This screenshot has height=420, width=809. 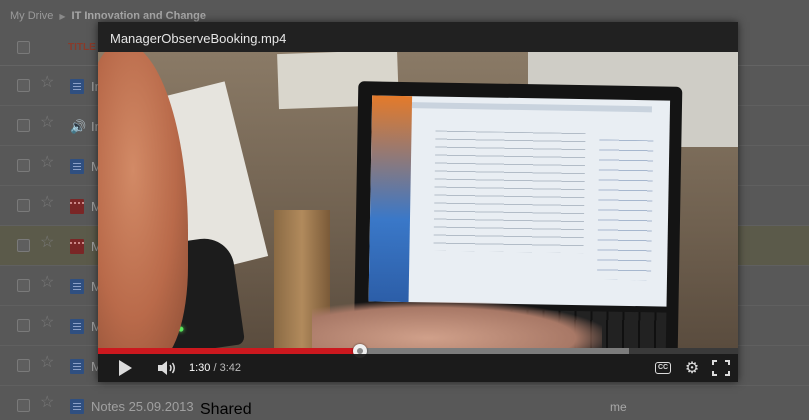 I want to click on video-scene-screen-toolbar, so click(x=531, y=107).